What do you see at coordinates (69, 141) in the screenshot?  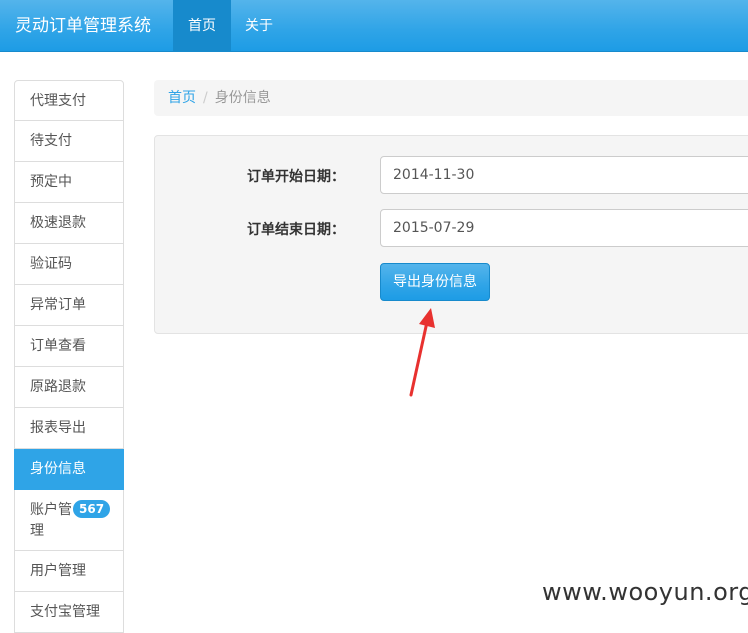 I see `sidebar-item-pending-pay: 待支付` at bounding box center [69, 141].